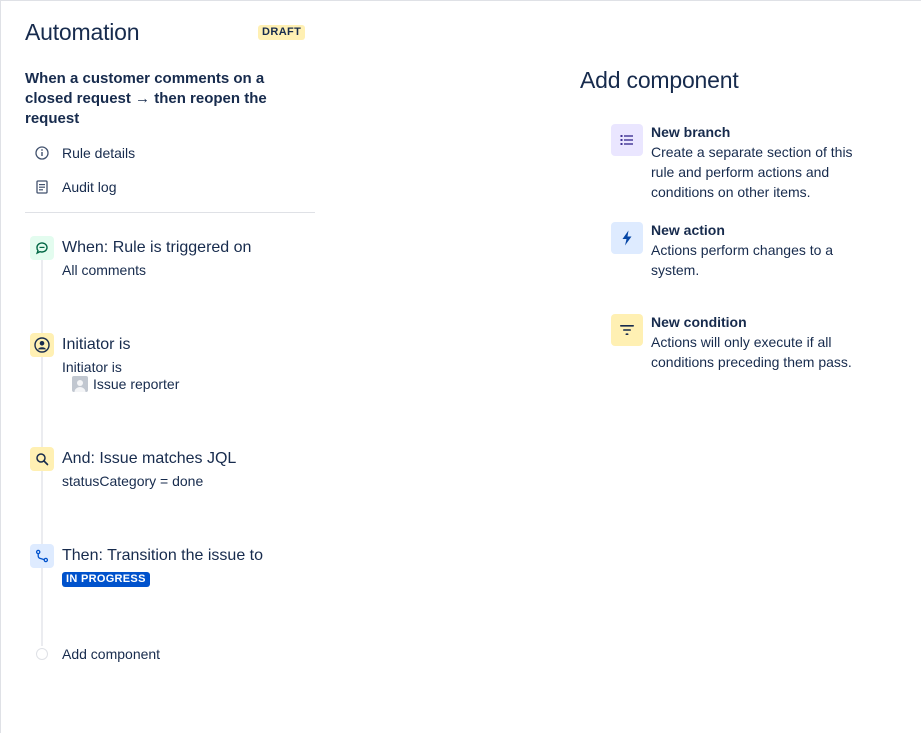 This screenshot has width=921, height=733. What do you see at coordinates (111, 654) in the screenshot?
I see `add-component-link: Add component` at bounding box center [111, 654].